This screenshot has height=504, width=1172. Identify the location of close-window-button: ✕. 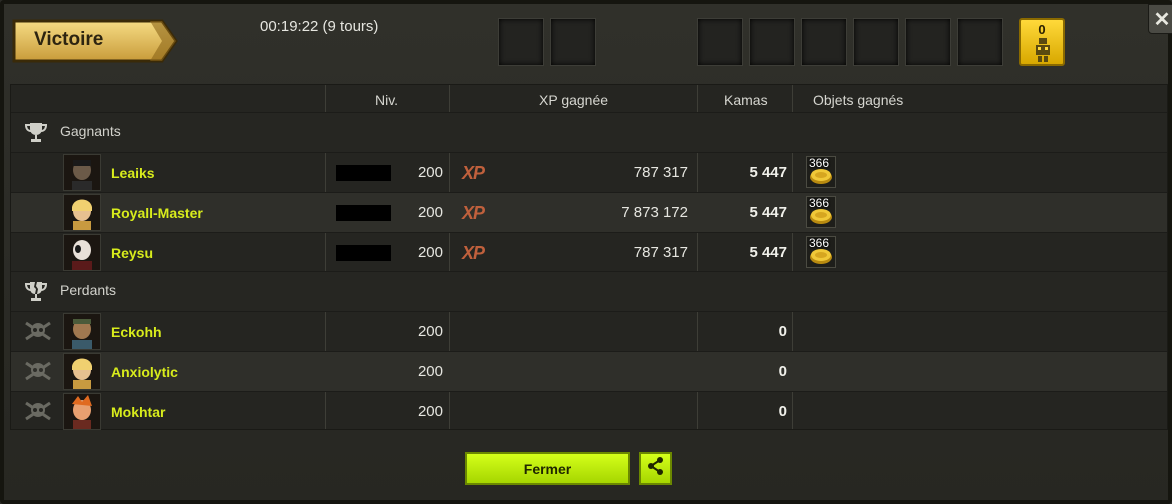
(1160, 19).